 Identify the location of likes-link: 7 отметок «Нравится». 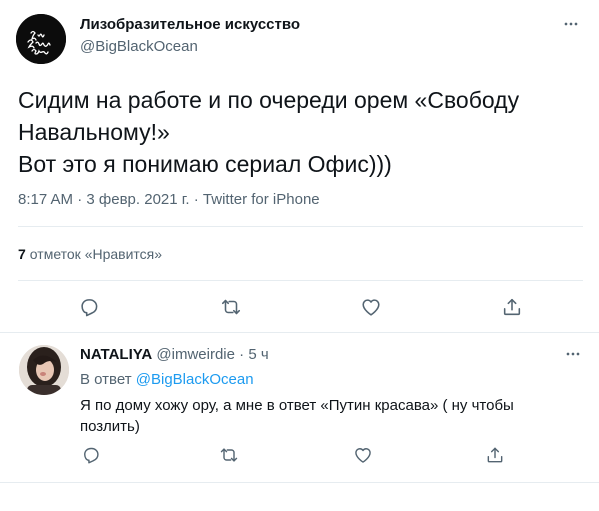
(90, 254).